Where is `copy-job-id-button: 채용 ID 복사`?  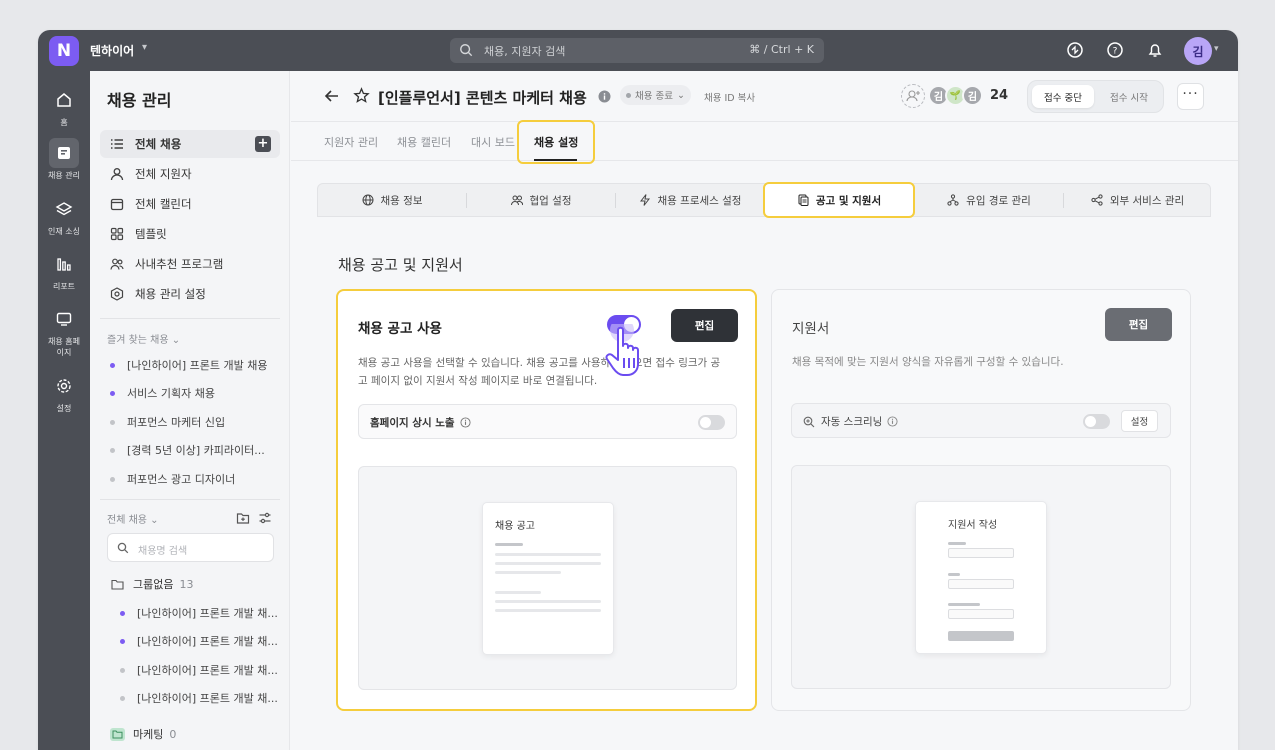 copy-job-id-button: 채용 ID 복사 is located at coordinates (729, 97).